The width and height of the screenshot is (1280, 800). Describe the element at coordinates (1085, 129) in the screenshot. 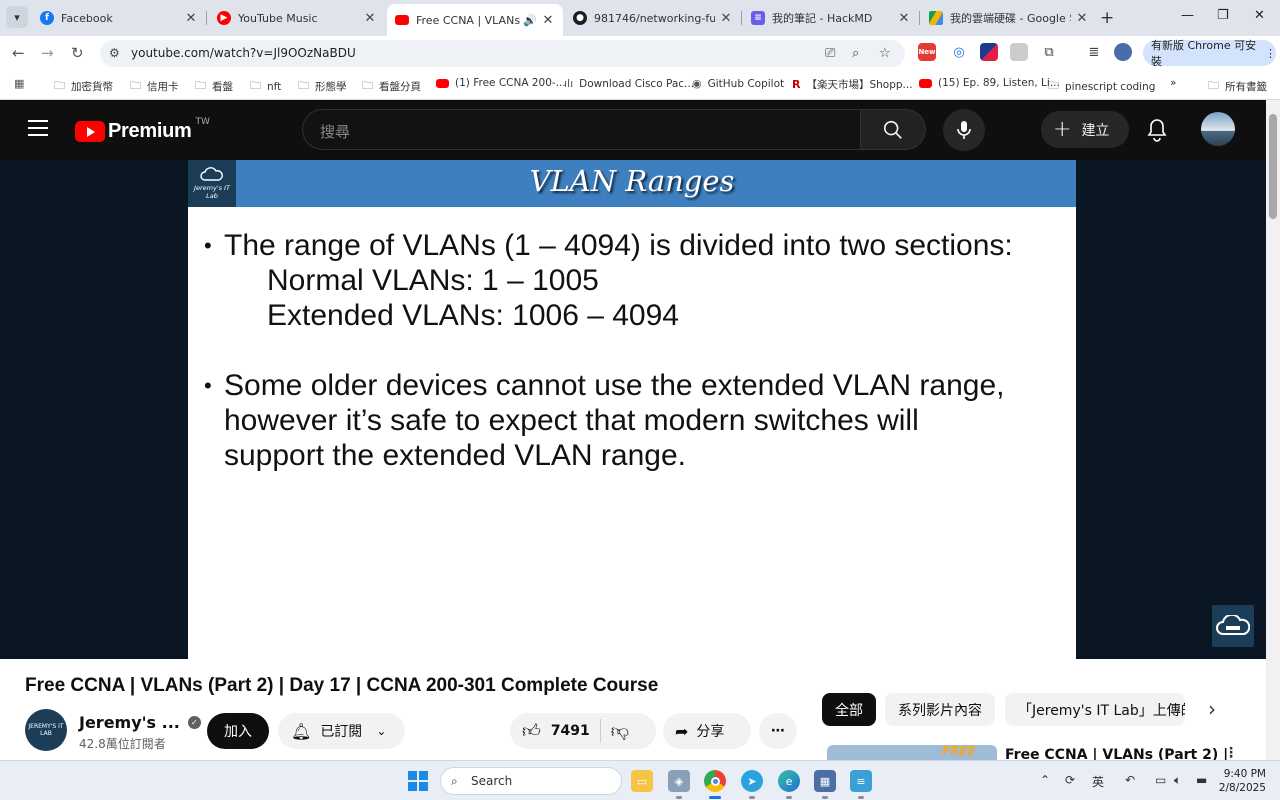

I see `create-button: + 建立` at that location.